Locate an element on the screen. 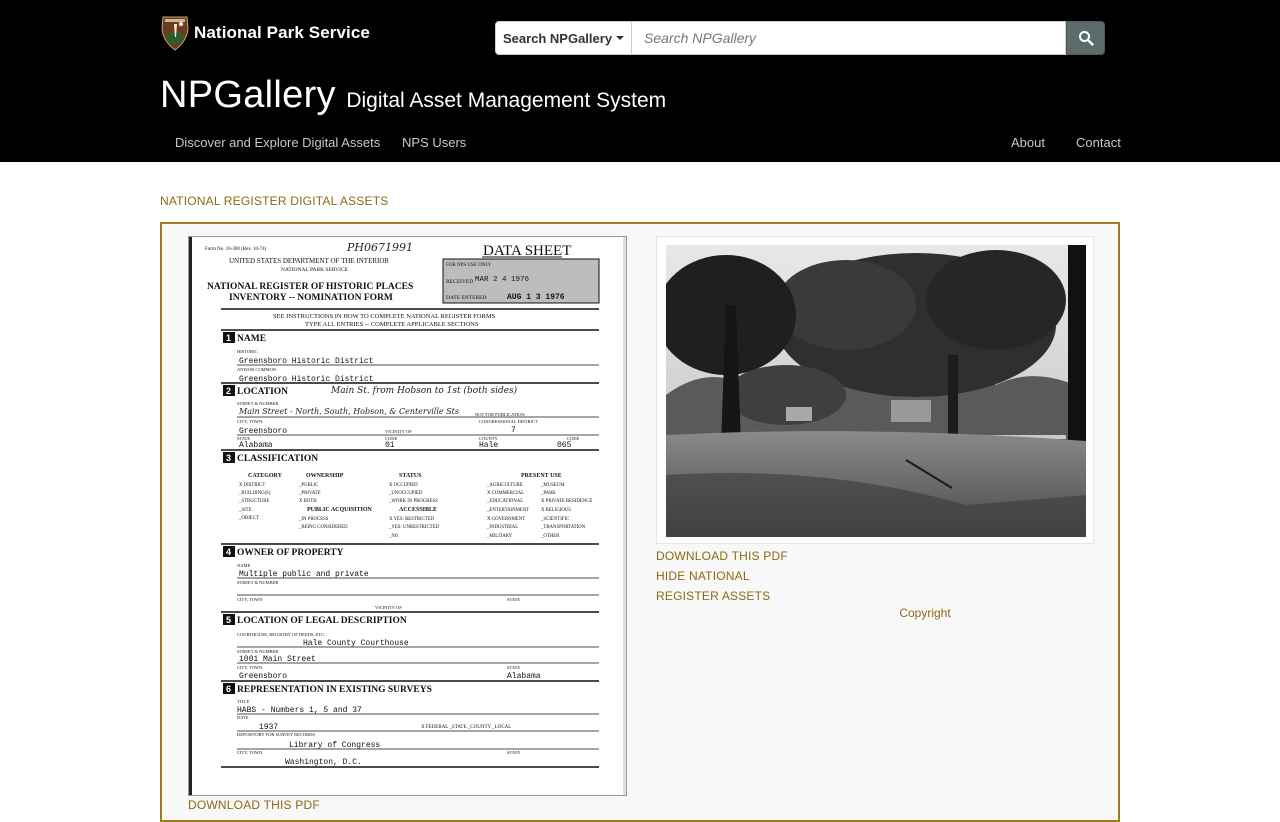 The height and width of the screenshot is (822, 1280). search-scope-dropdown: Search NPGallery is located at coordinates (563, 38).